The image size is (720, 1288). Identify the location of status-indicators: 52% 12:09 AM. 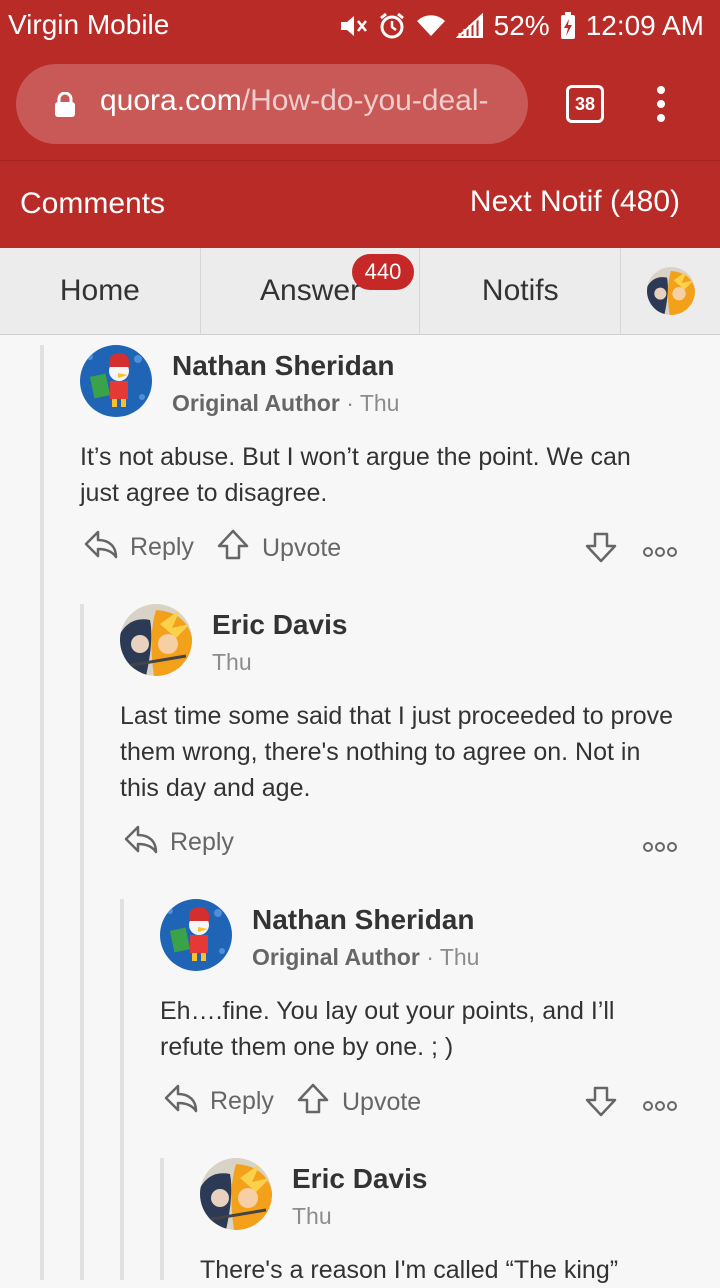
(521, 26).